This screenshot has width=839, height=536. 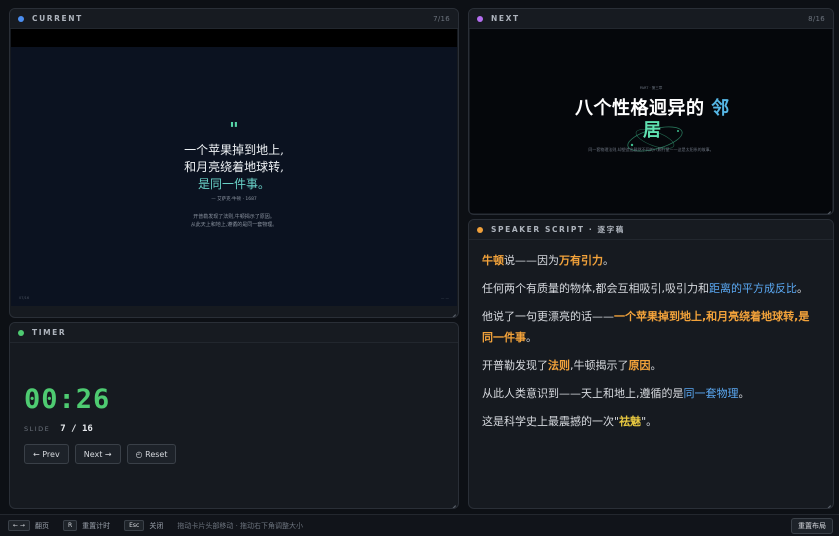 I want to click on script-paragraph: 牛顿说——因为万有引力。, so click(x=651, y=260).